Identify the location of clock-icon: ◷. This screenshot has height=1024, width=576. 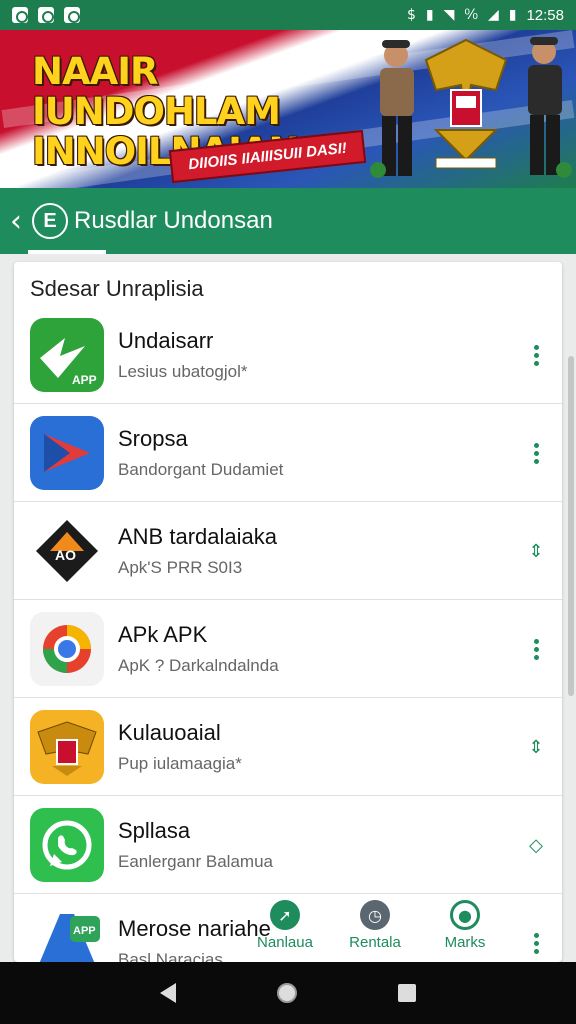
(375, 915).